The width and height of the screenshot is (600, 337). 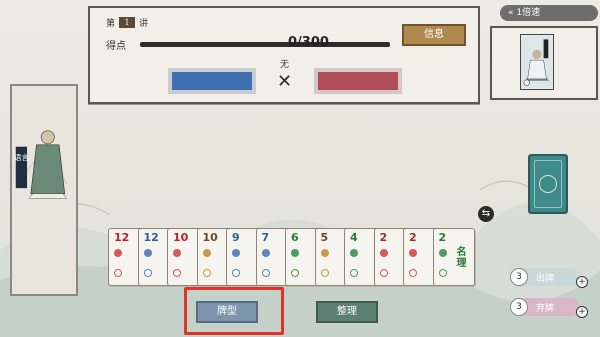 What do you see at coordinates (358, 81) in the screenshot?
I see `multiplier-box` at bounding box center [358, 81].